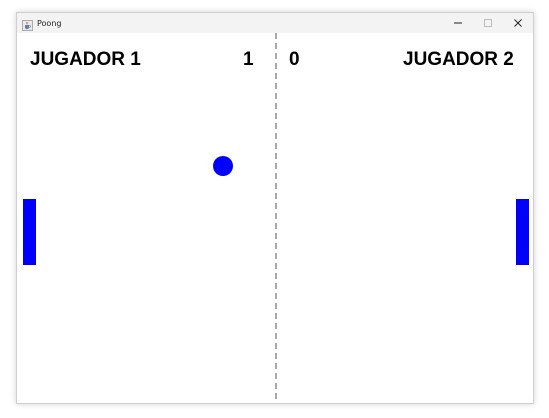  What do you see at coordinates (275, 23) in the screenshot?
I see `title-bar: Poong` at bounding box center [275, 23].